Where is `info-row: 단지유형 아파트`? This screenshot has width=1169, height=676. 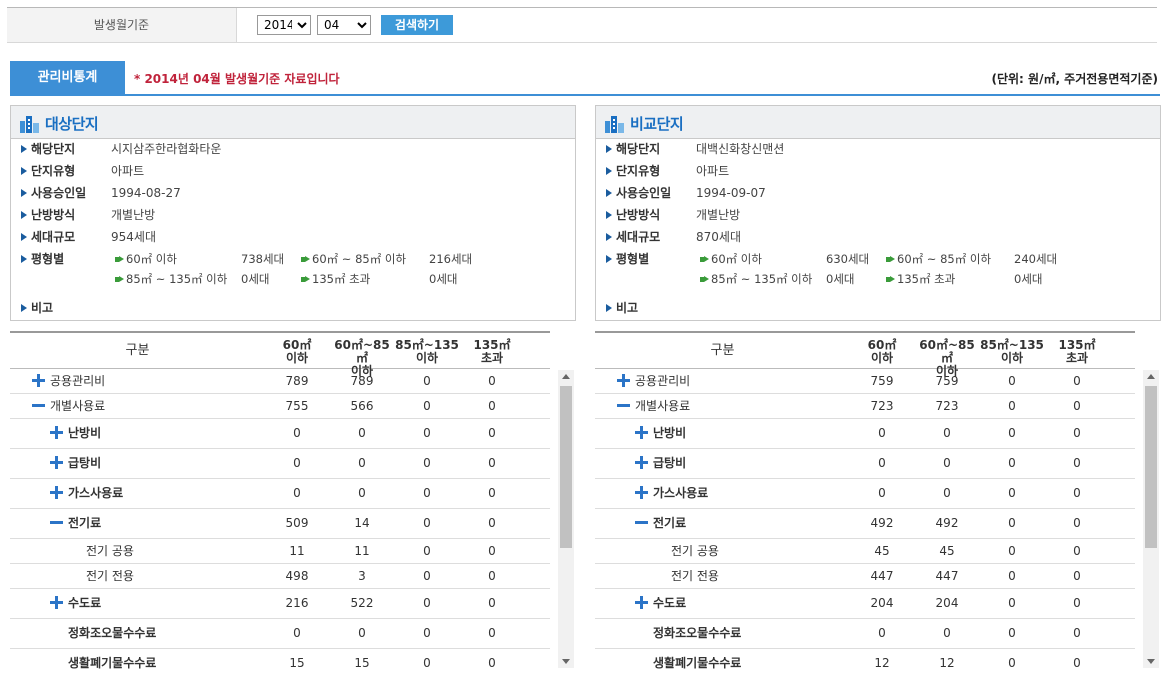 info-row: 단지유형 아파트 is located at coordinates (82, 171).